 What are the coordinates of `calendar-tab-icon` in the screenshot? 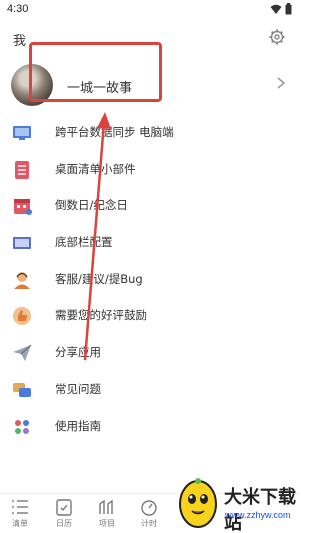 It's located at (64, 507).